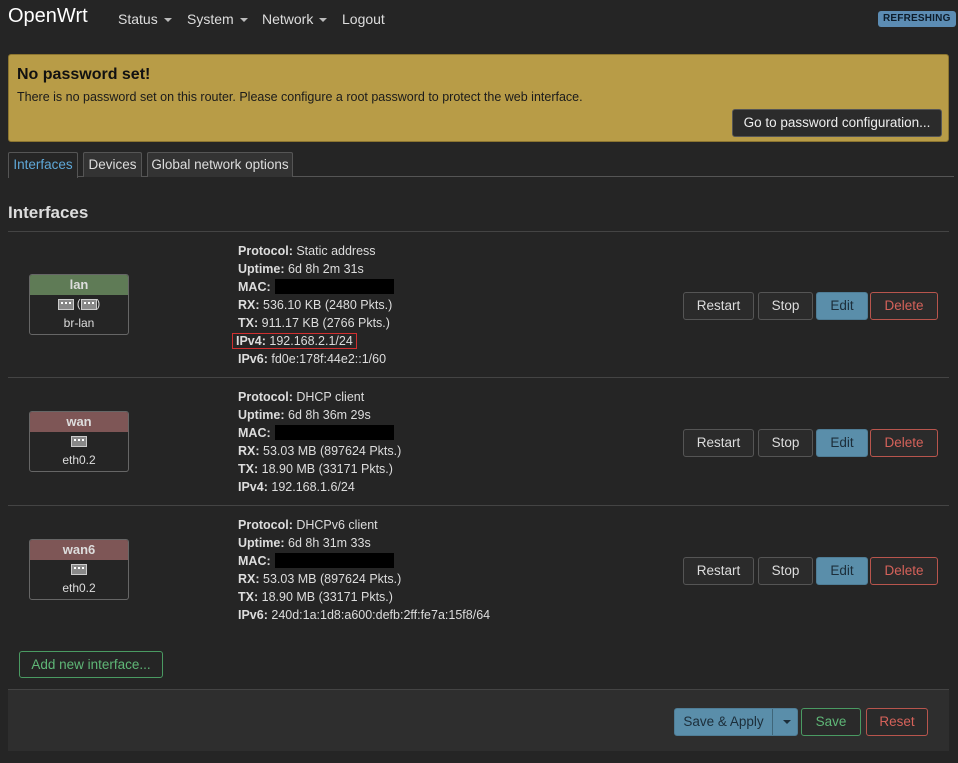  Describe the element at coordinates (220, 164) in the screenshot. I see `tab-global-network-options: Global network options` at that location.